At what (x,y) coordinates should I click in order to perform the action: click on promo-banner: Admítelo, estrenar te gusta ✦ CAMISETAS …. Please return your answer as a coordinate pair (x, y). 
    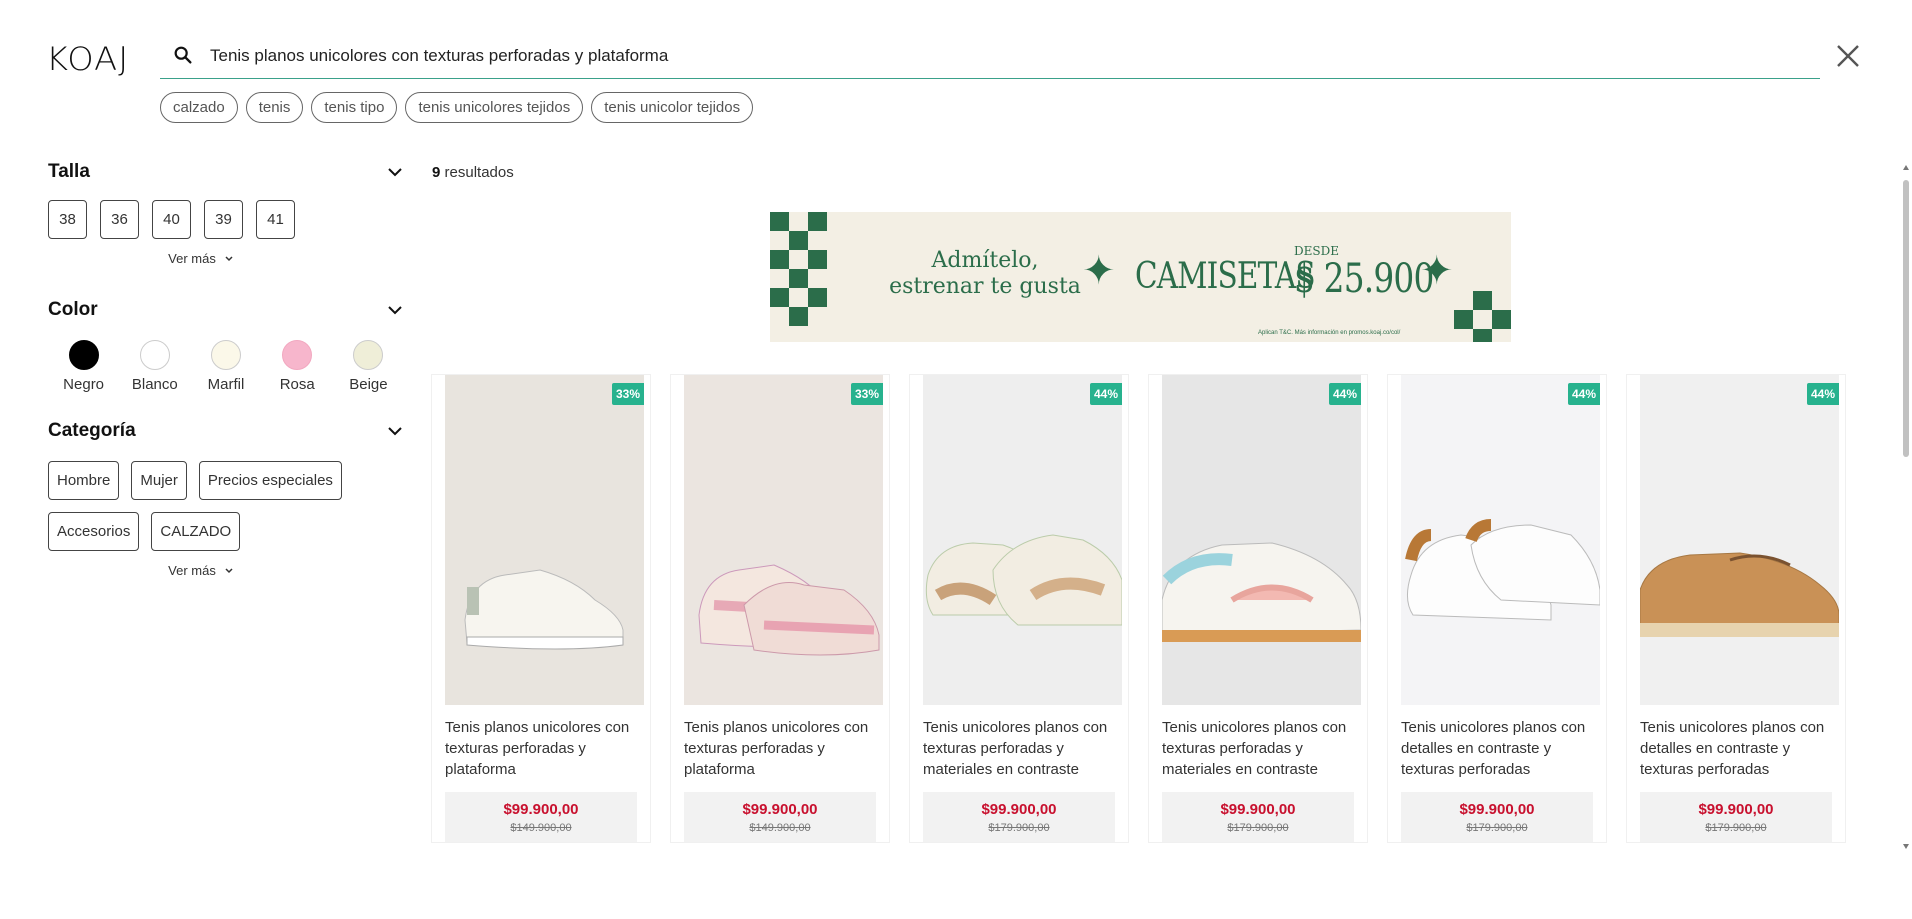
    Looking at the image, I should click on (1140, 277).